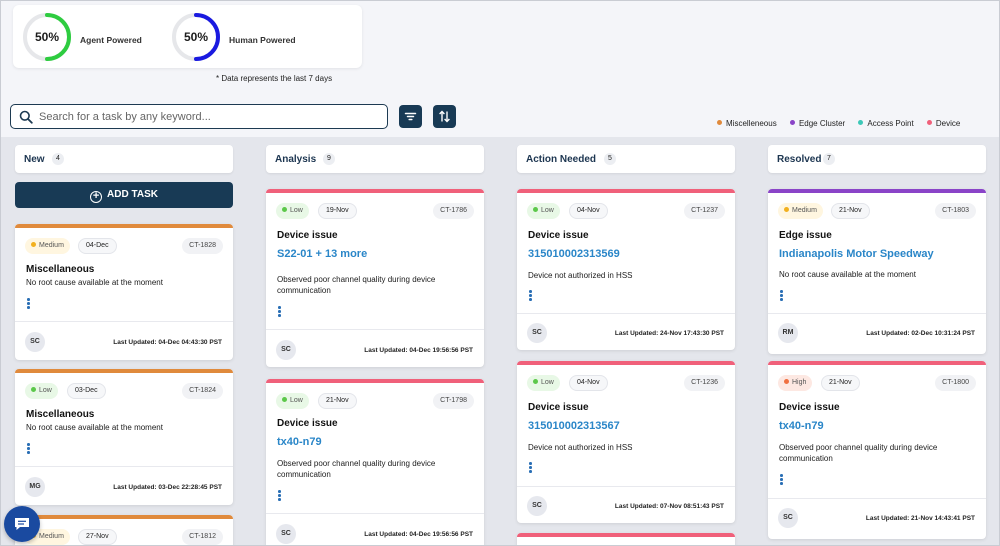 This screenshot has width=1000, height=546. I want to click on date-badge: 21-Nov, so click(840, 383).